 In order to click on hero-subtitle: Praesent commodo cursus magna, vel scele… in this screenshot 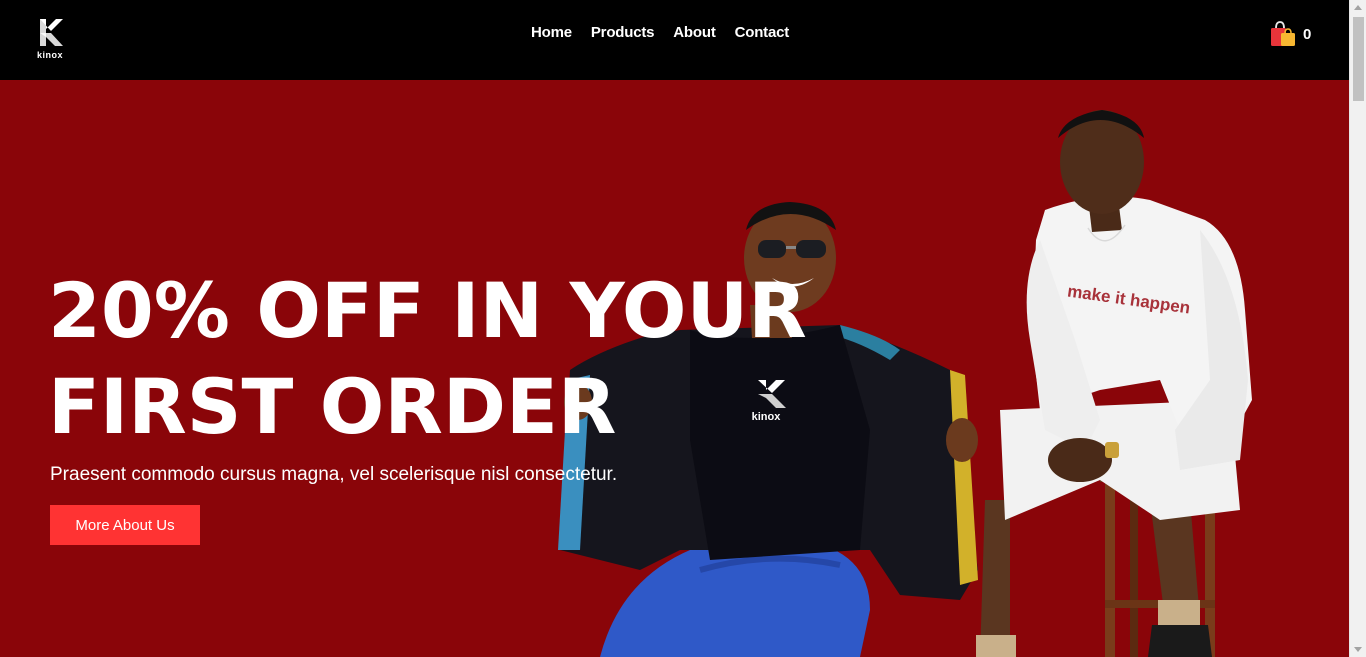, I will do `click(334, 474)`.